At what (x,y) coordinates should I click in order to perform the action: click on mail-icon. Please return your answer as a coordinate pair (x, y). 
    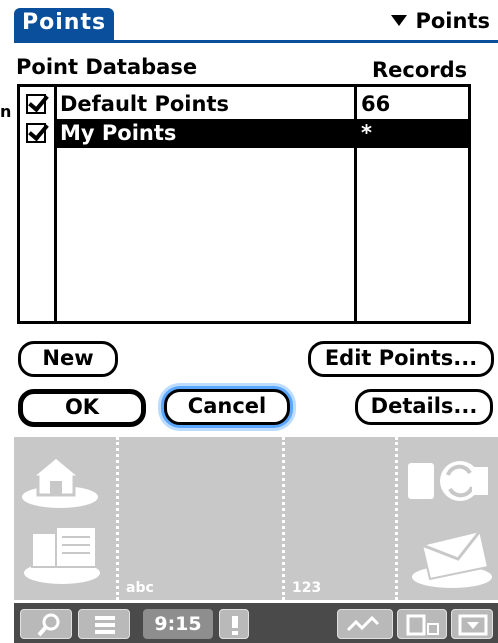
    Looking at the image, I should click on (450, 556).